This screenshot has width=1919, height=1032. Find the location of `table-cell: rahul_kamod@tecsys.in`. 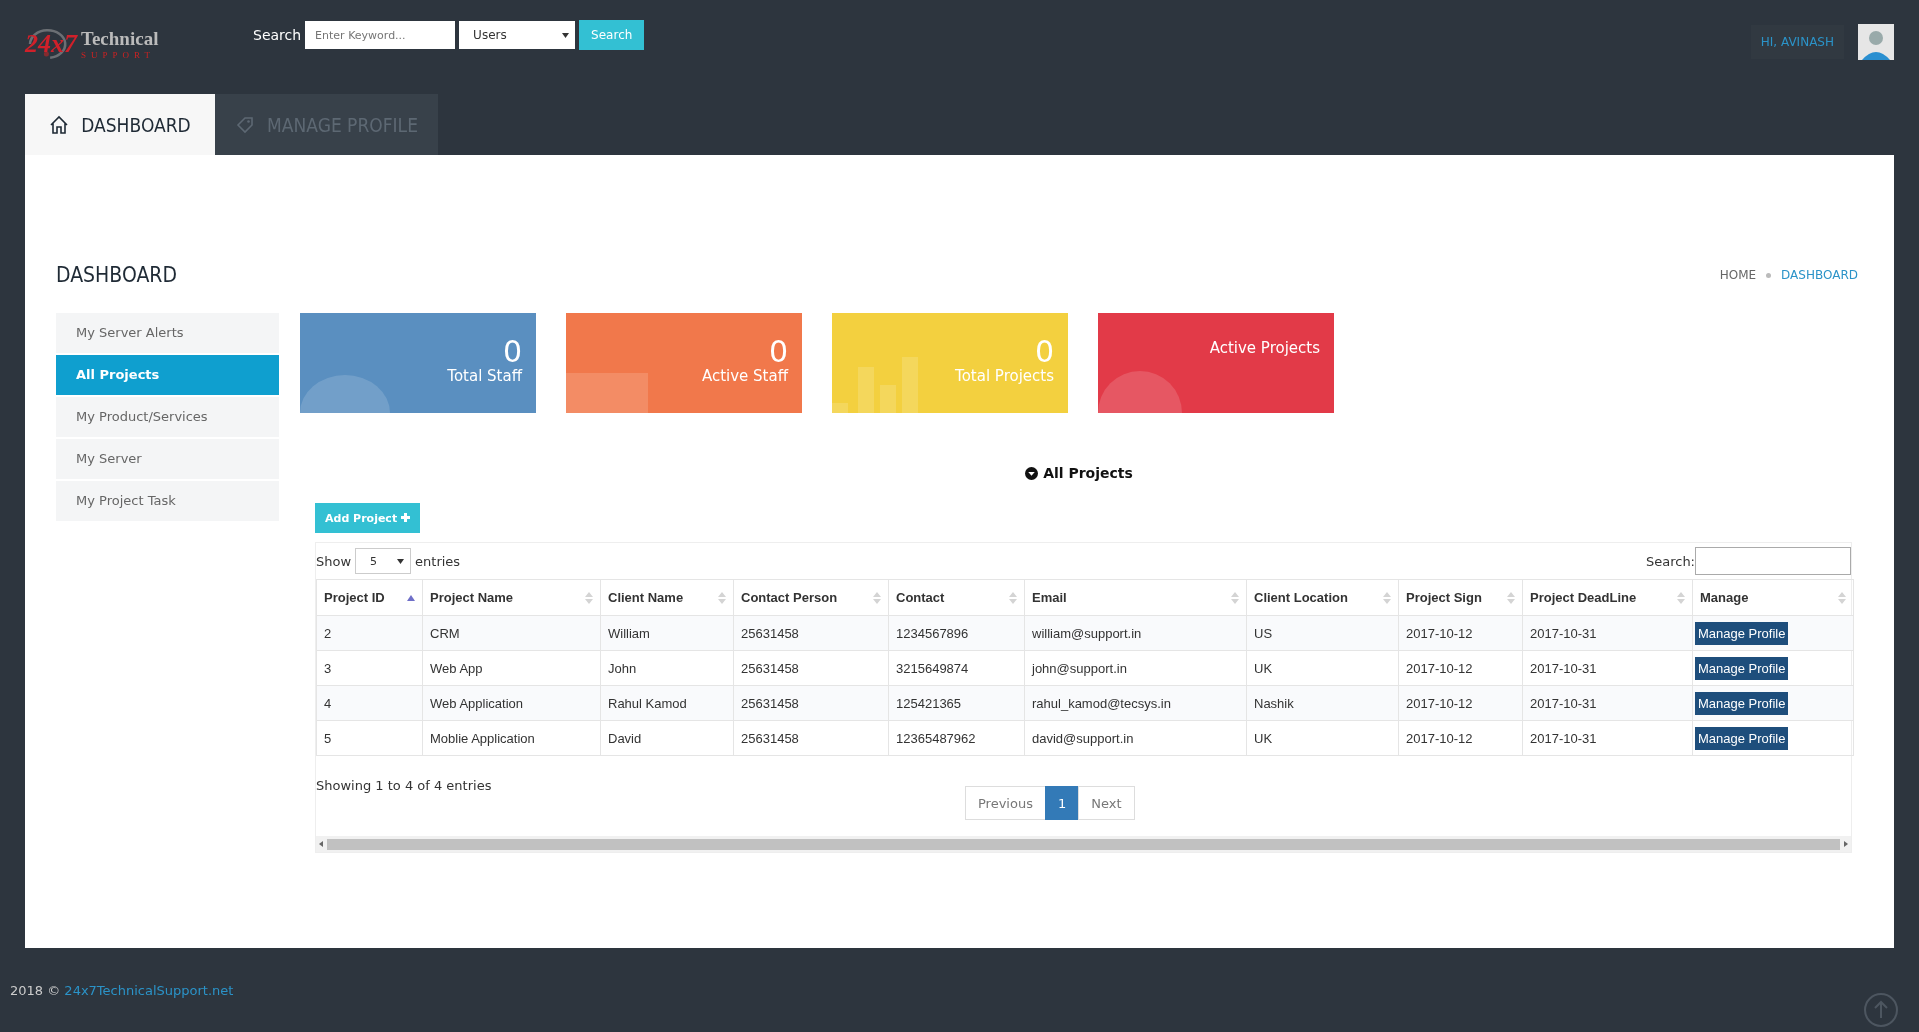

table-cell: rahul_kamod@tecsys.in is located at coordinates (1135, 703).